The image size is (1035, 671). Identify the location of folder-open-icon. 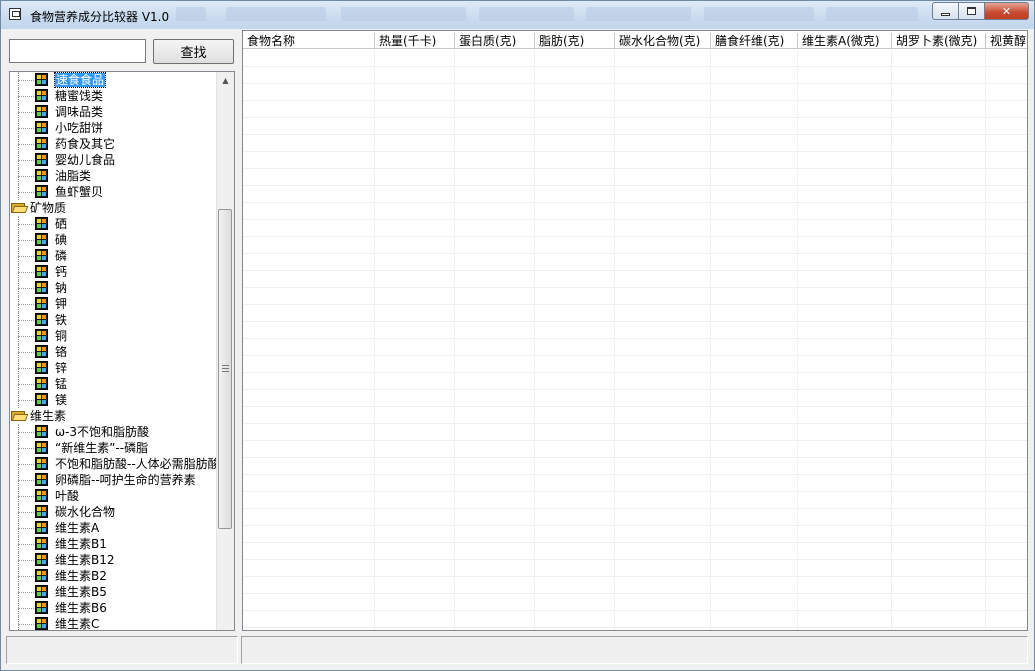
(20, 415).